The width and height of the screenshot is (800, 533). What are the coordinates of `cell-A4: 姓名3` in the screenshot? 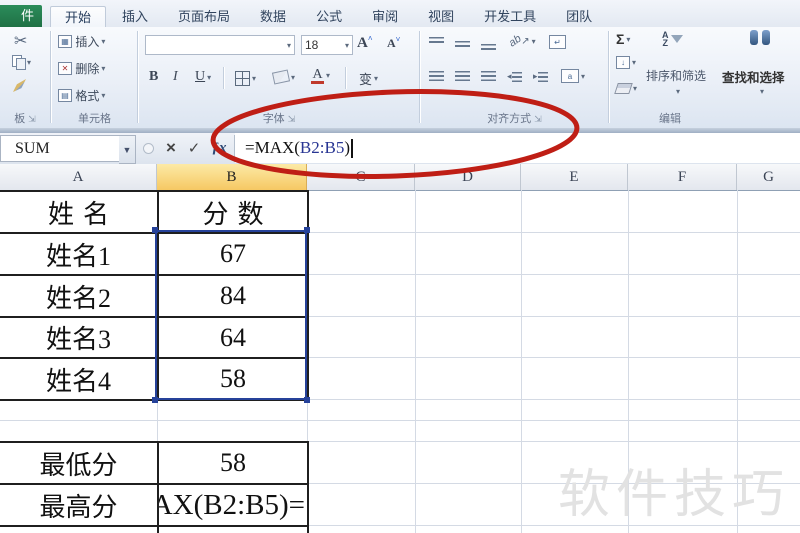 It's located at (78, 336).